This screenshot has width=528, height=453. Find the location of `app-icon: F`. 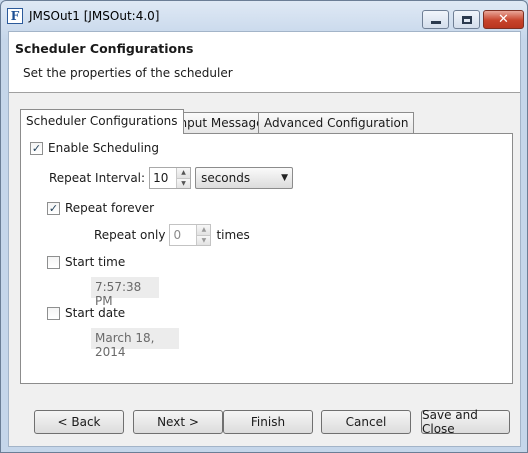

app-icon: F is located at coordinates (15, 16).